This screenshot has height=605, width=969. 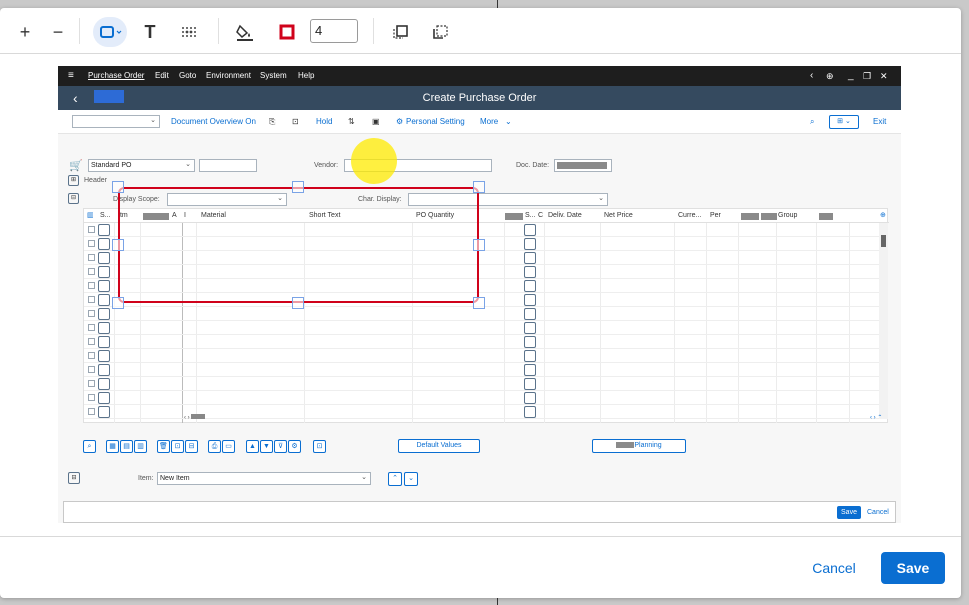 What do you see at coordinates (280, 446) in the screenshot?
I see `filter-icon: ⊽` at bounding box center [280, 446].